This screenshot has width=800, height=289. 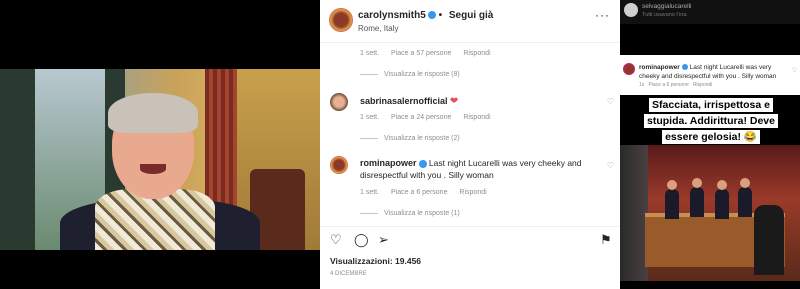 What do you see at coordinates (664, 15) in the screenshot?
I see `story-subtitle: Tutti usavano l'ora` at bounding box center [664, 15].